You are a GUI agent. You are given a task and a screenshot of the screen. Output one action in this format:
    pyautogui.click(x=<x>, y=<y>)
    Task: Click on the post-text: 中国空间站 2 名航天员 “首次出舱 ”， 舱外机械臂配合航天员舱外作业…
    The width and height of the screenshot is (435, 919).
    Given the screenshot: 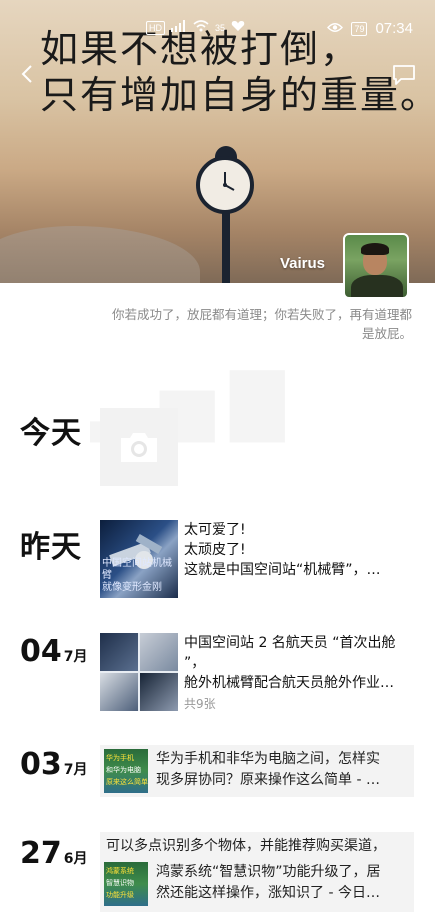 What is the action you would take?
    pyautogui.click(x=297, y=663)
    